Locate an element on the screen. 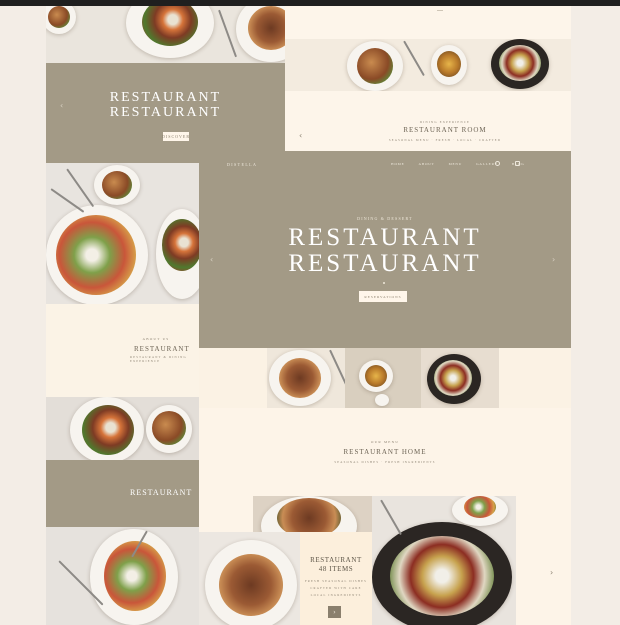  hero-title-line2: RESTAURANT is located at coordinates (385, 263).